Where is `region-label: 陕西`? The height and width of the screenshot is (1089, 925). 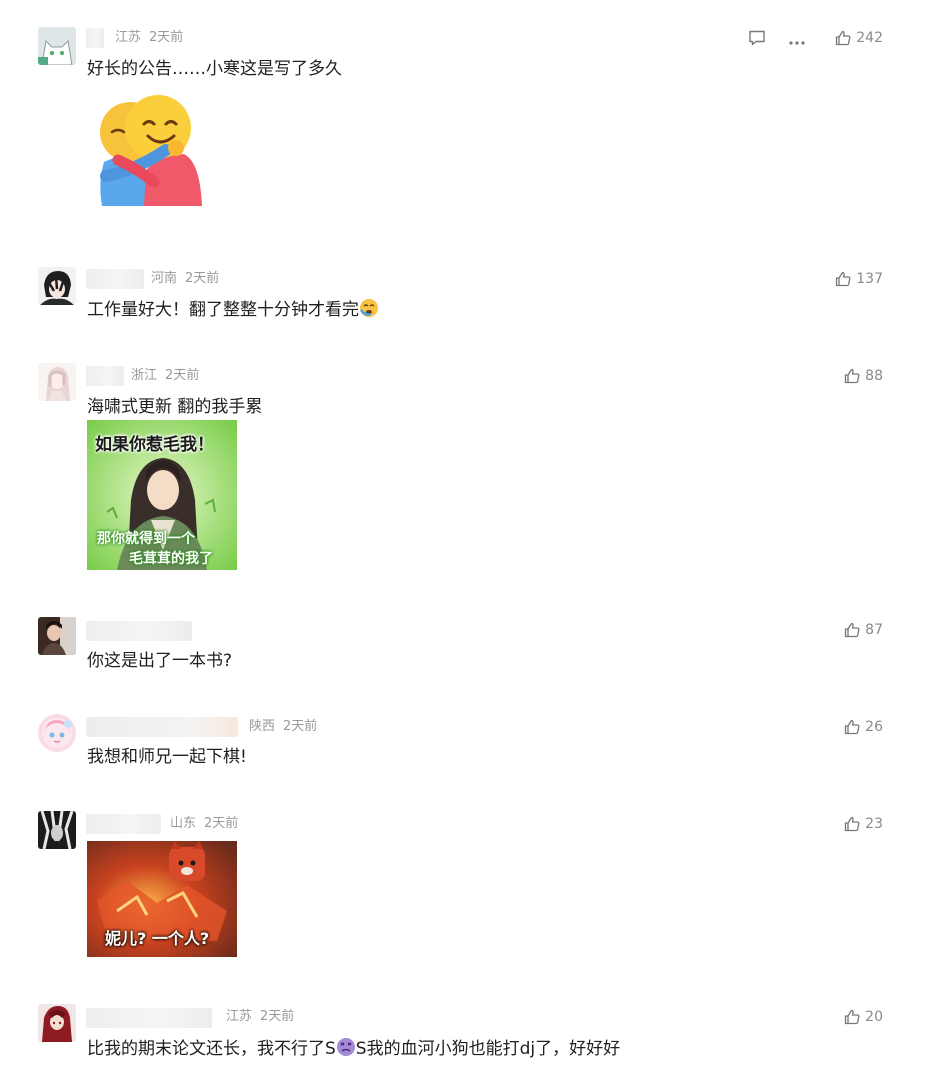
region-label: 陕西 is located at coordinates (262, 726).